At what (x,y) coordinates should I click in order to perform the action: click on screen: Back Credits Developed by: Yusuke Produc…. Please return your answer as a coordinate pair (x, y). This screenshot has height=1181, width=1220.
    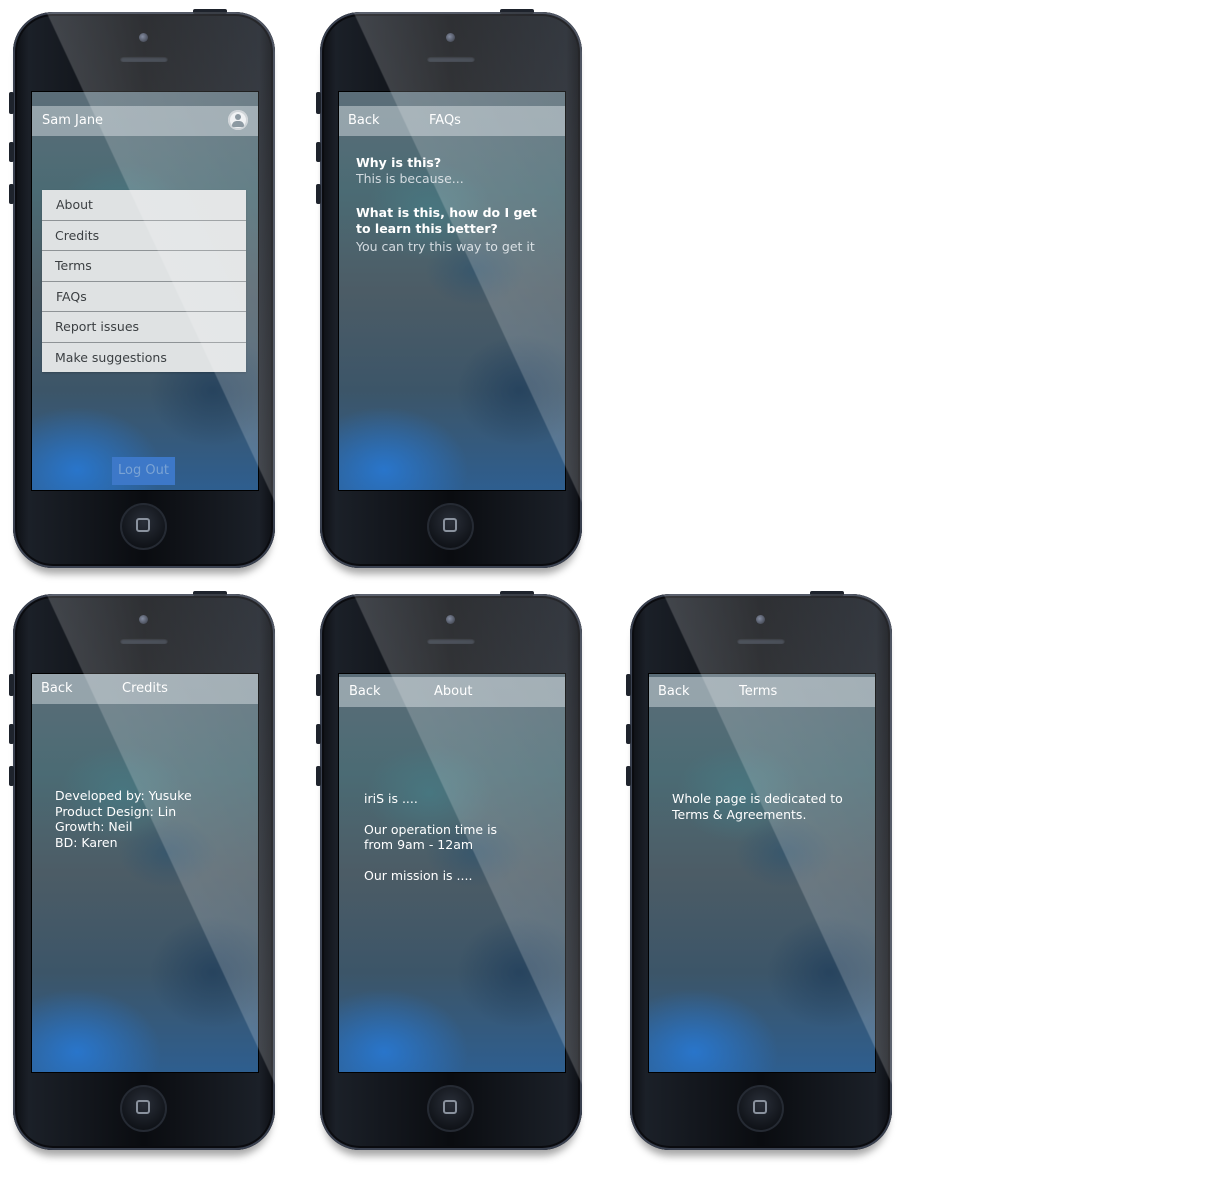
    Looking at the image, I should click on (145, 873).